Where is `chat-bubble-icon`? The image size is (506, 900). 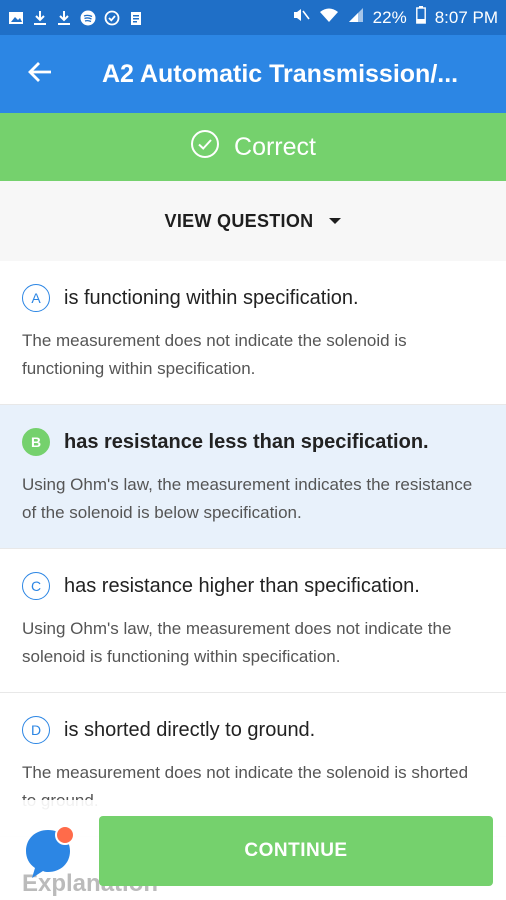 chat-bubble-icon is located at coordinates (50, 854).